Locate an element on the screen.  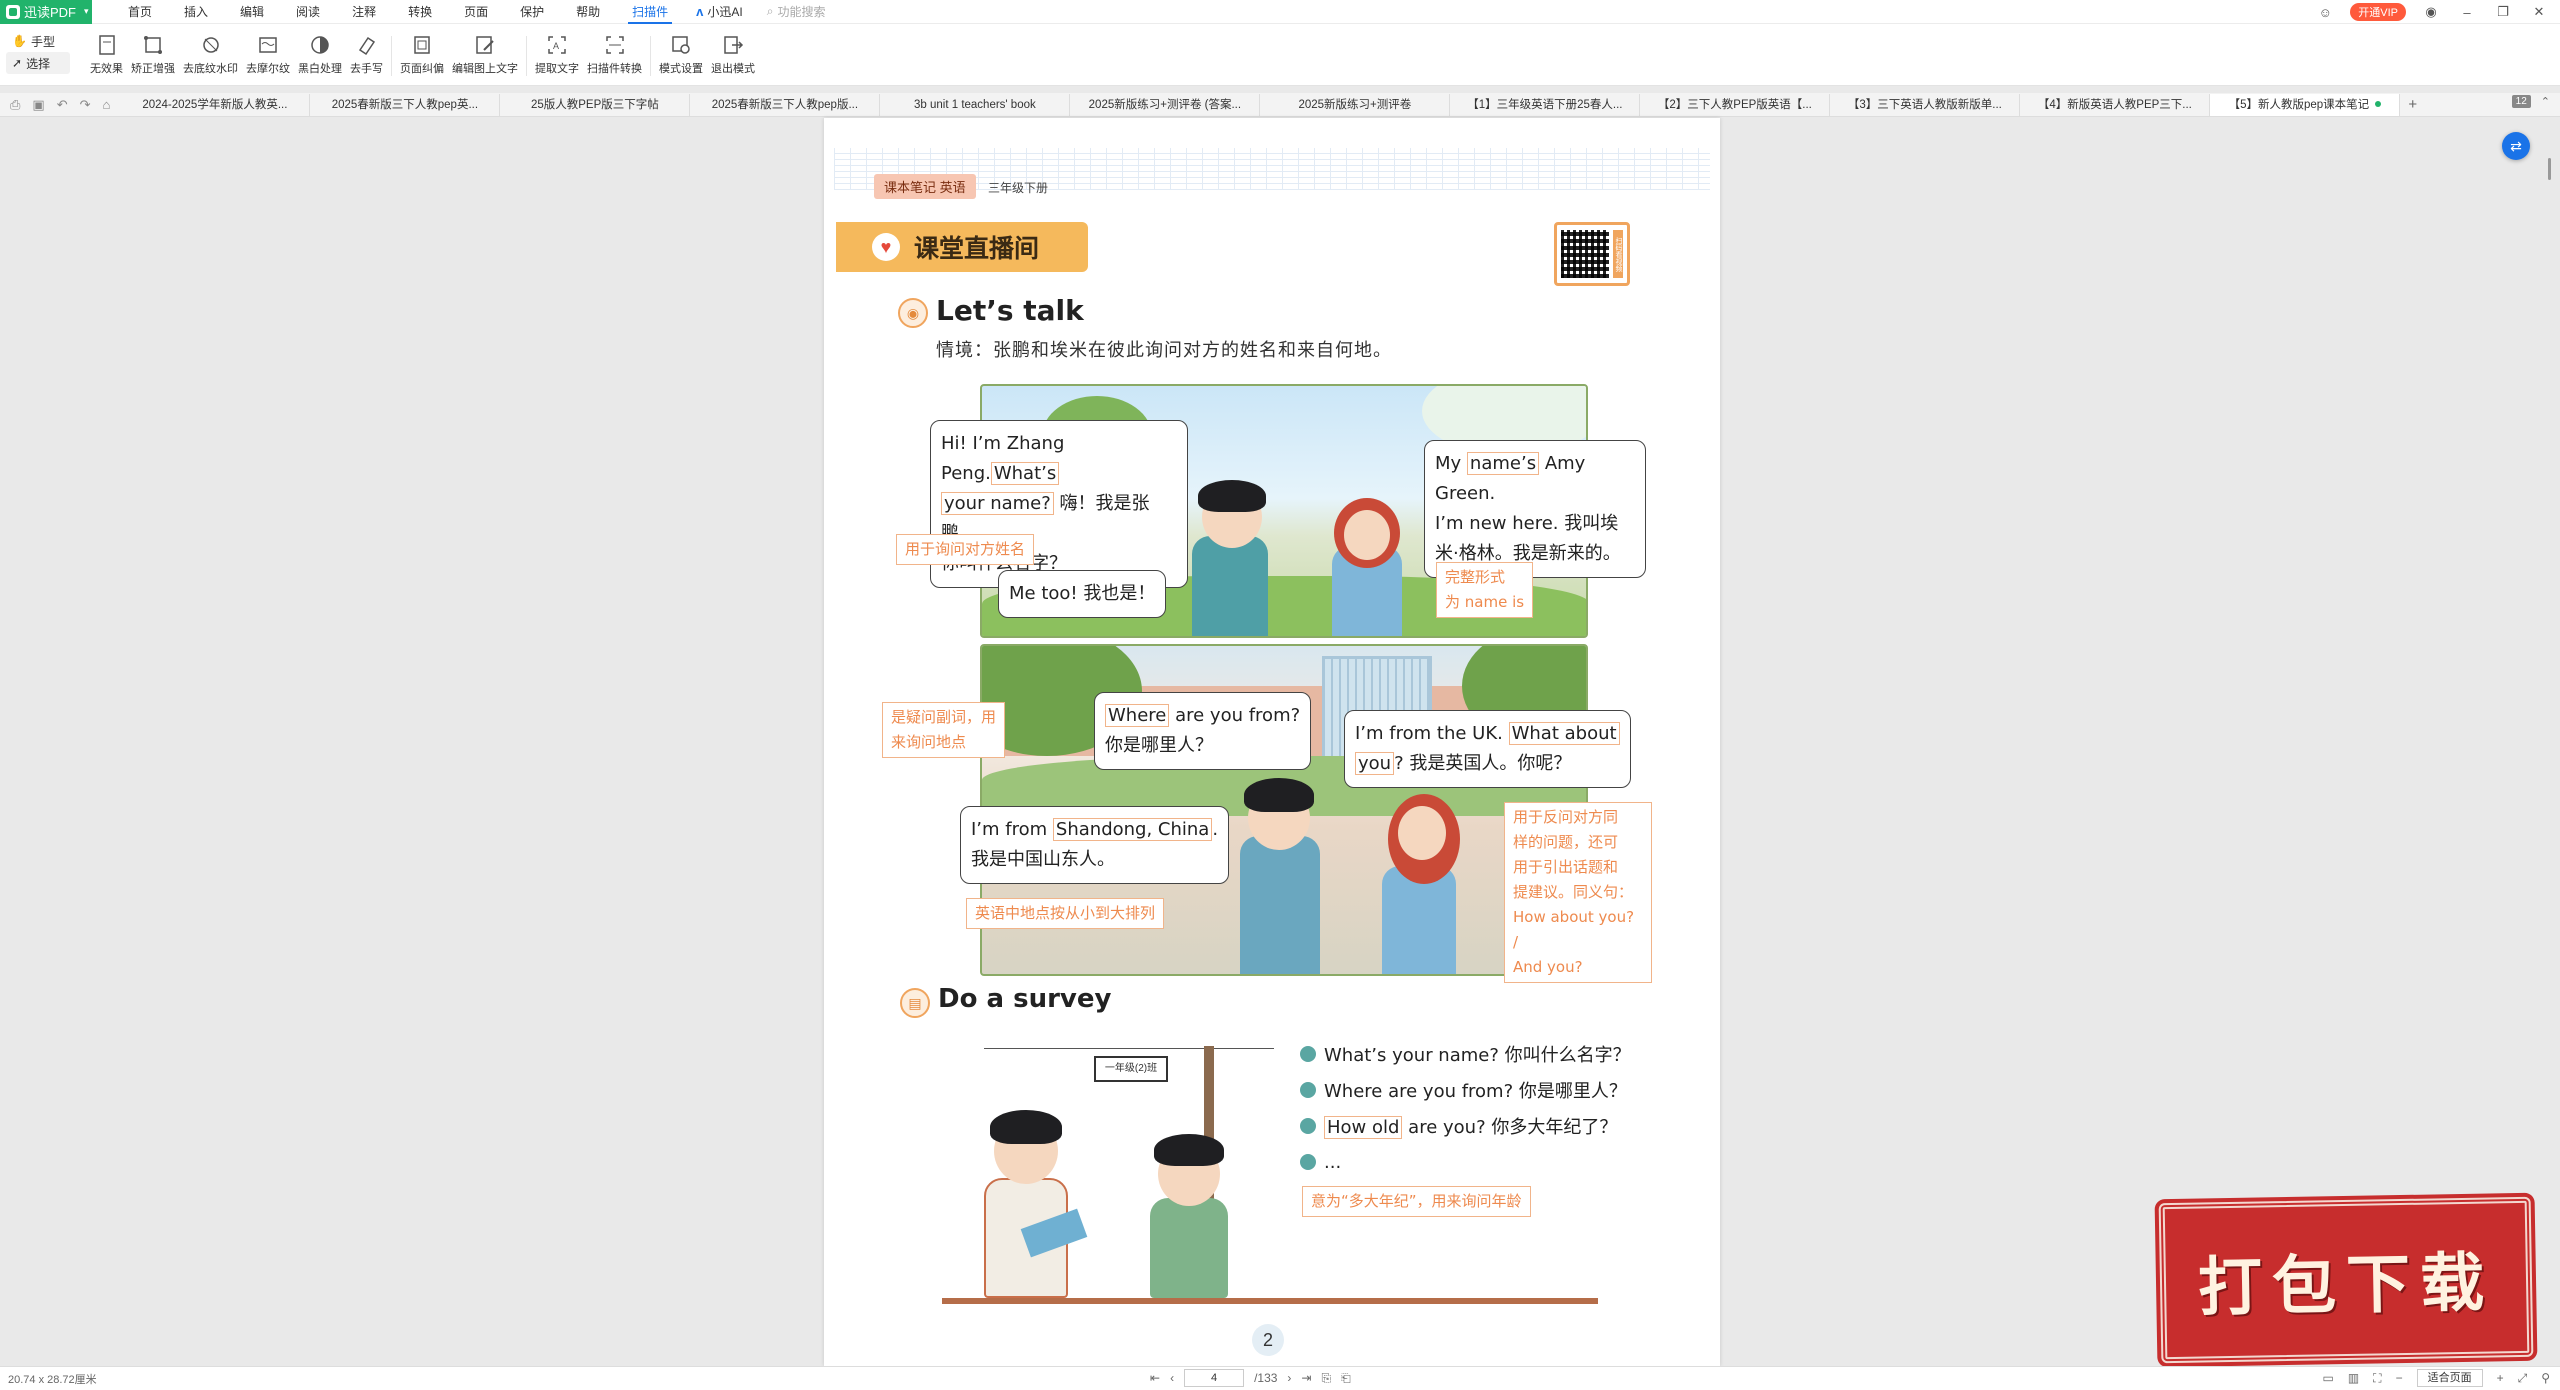
fit-view-icon: ⛶ is located at coordinates (2377, 1378).